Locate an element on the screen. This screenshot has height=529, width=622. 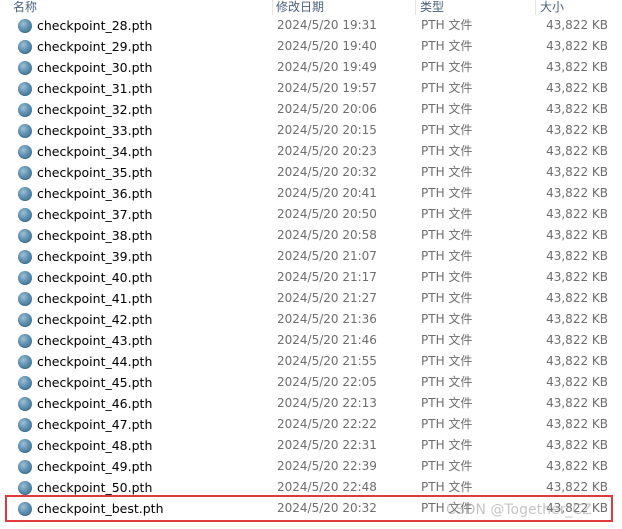
file-name: checkpoint_33.pth is located at coordinates (95, 130).